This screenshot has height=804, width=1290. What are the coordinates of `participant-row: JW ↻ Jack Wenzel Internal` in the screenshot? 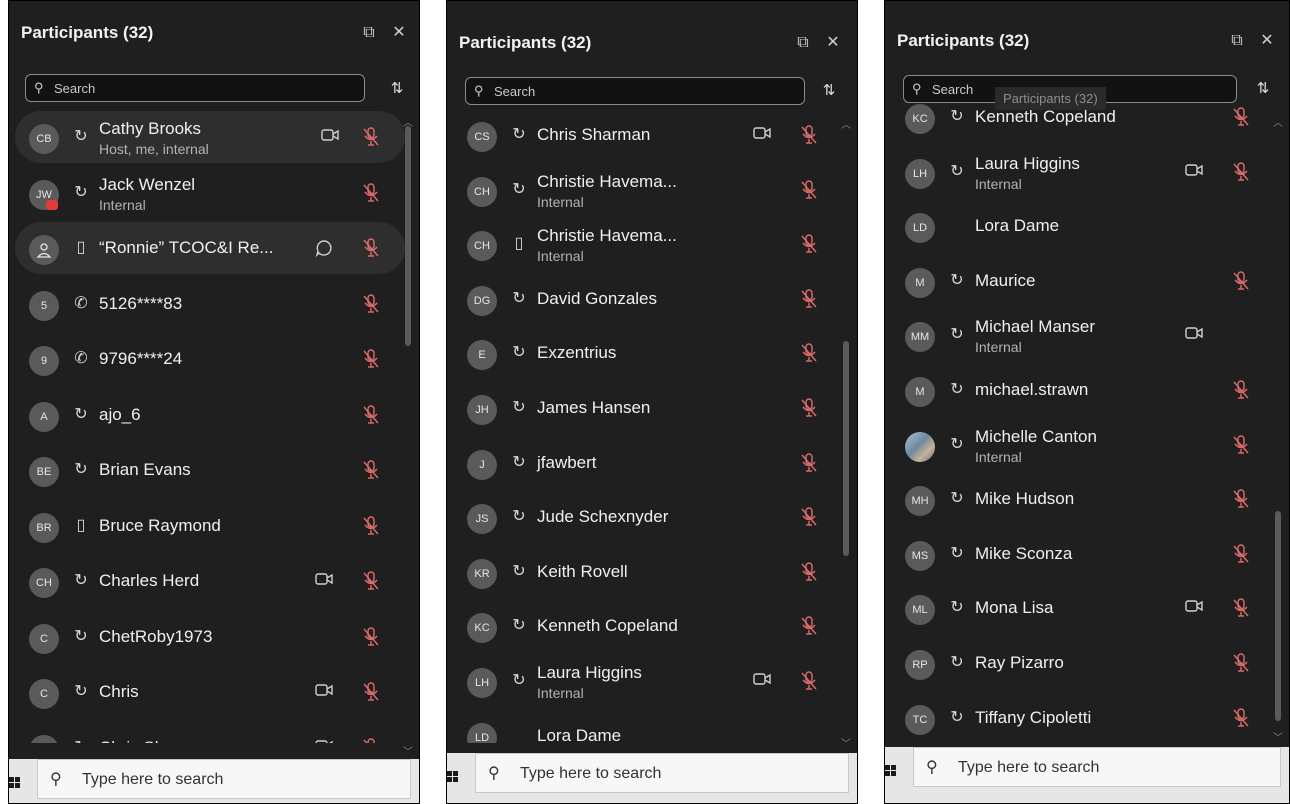 It's located at (204, 193).